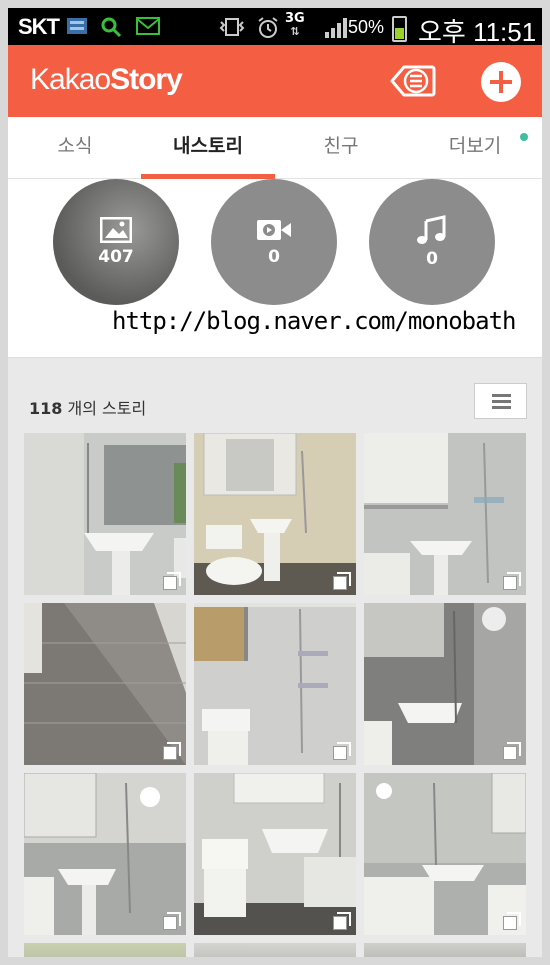  What do you see at coordinates (77, 28) in the screenshot?
I see `sim-icon` at bounding box center [77, 28].